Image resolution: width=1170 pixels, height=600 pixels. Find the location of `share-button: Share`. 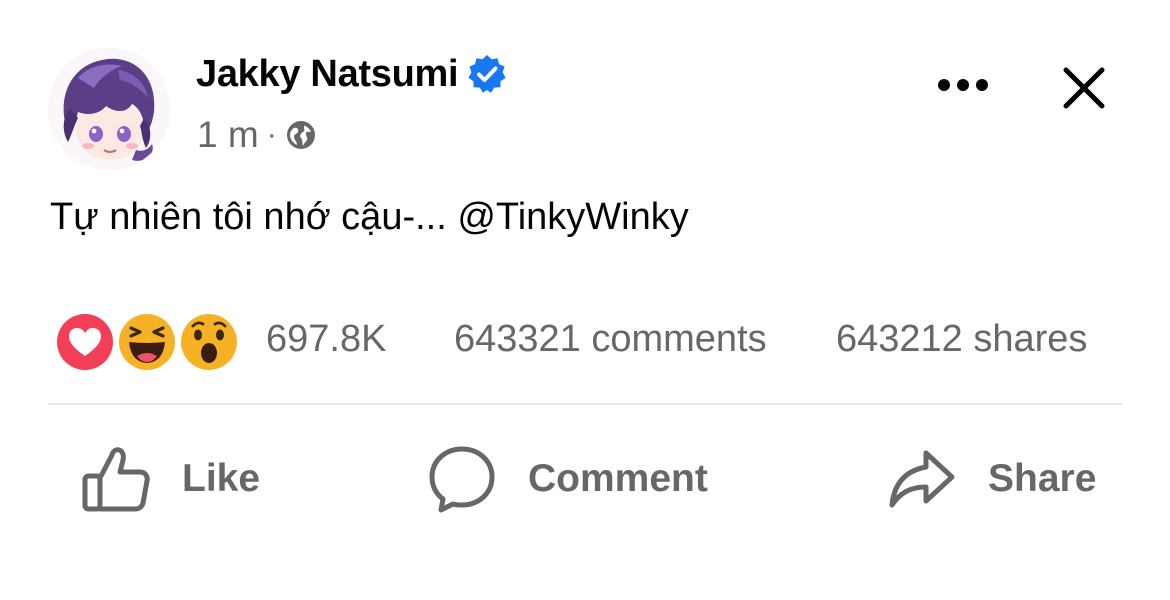

share-button: Share is located at coordinates (991, 479).